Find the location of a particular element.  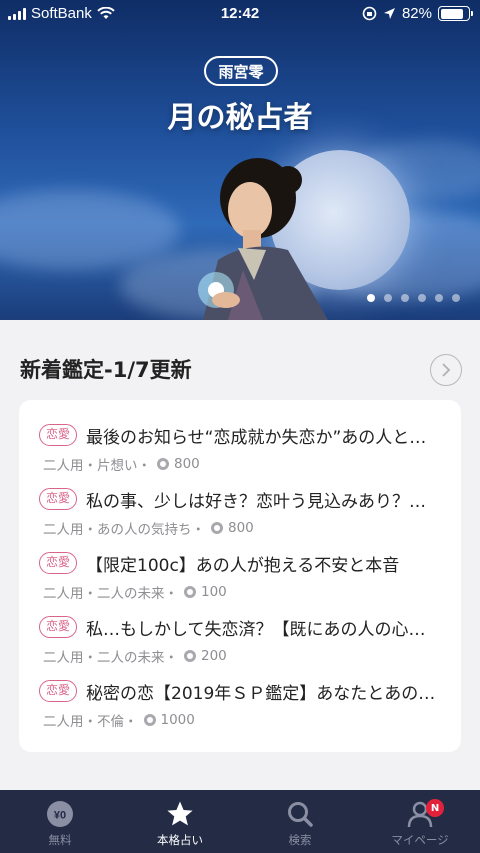

tab-free-label: 無料 is located at coordinates (60, 840).